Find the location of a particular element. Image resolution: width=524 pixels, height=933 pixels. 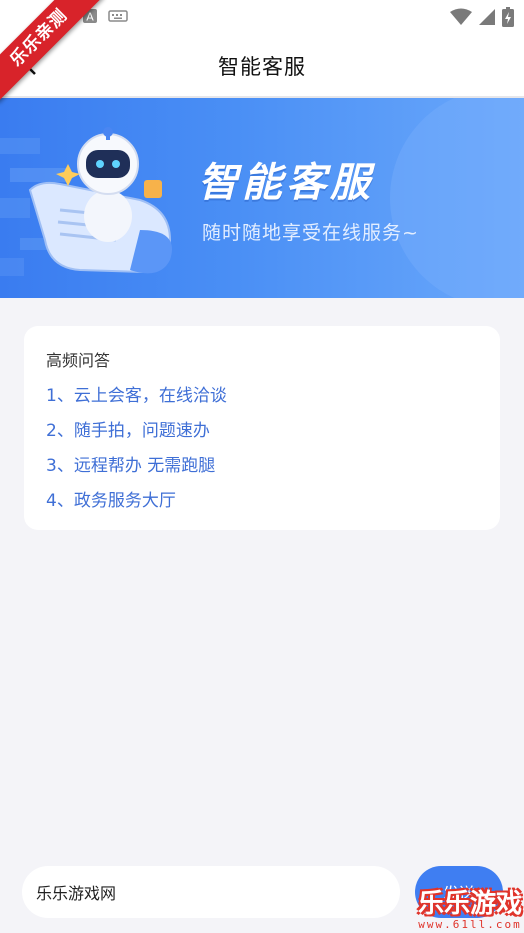

message-input is located at coordinates (211, 892).